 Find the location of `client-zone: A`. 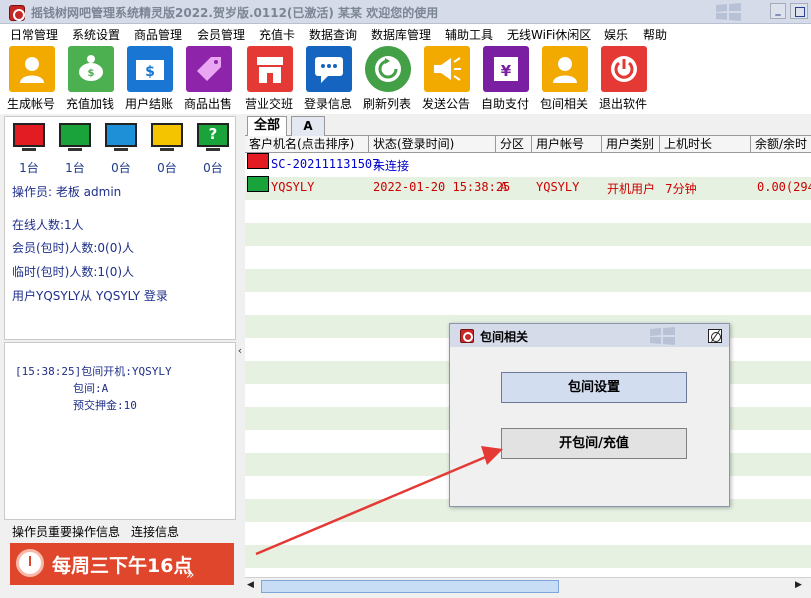

client-zone: A is located at coordinates (504, 187).